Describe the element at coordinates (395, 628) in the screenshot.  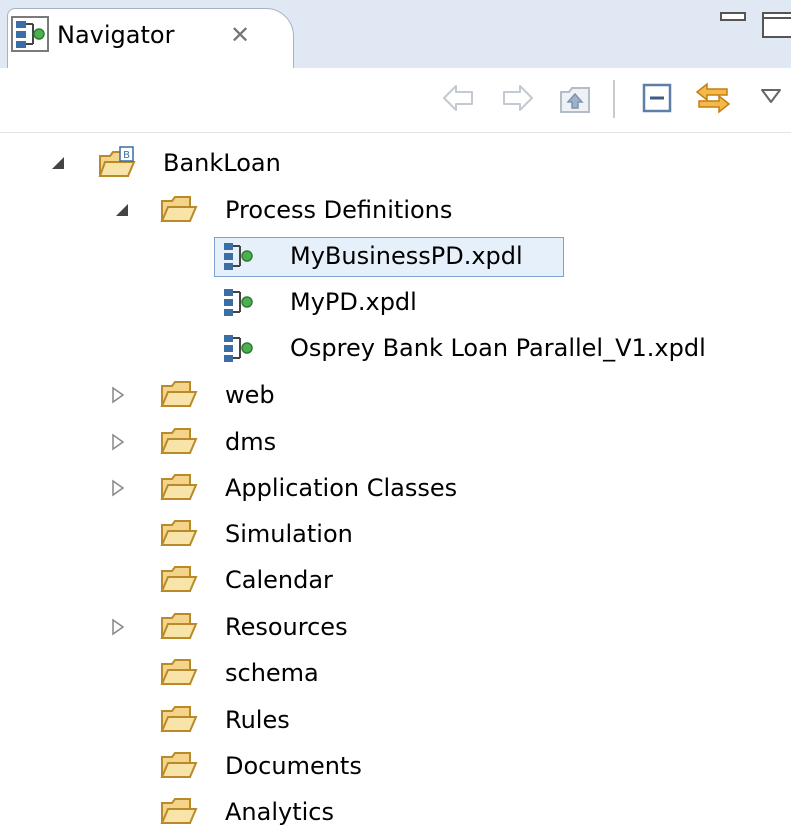
I see `tree-item-folder-resources: Resources` at that location.